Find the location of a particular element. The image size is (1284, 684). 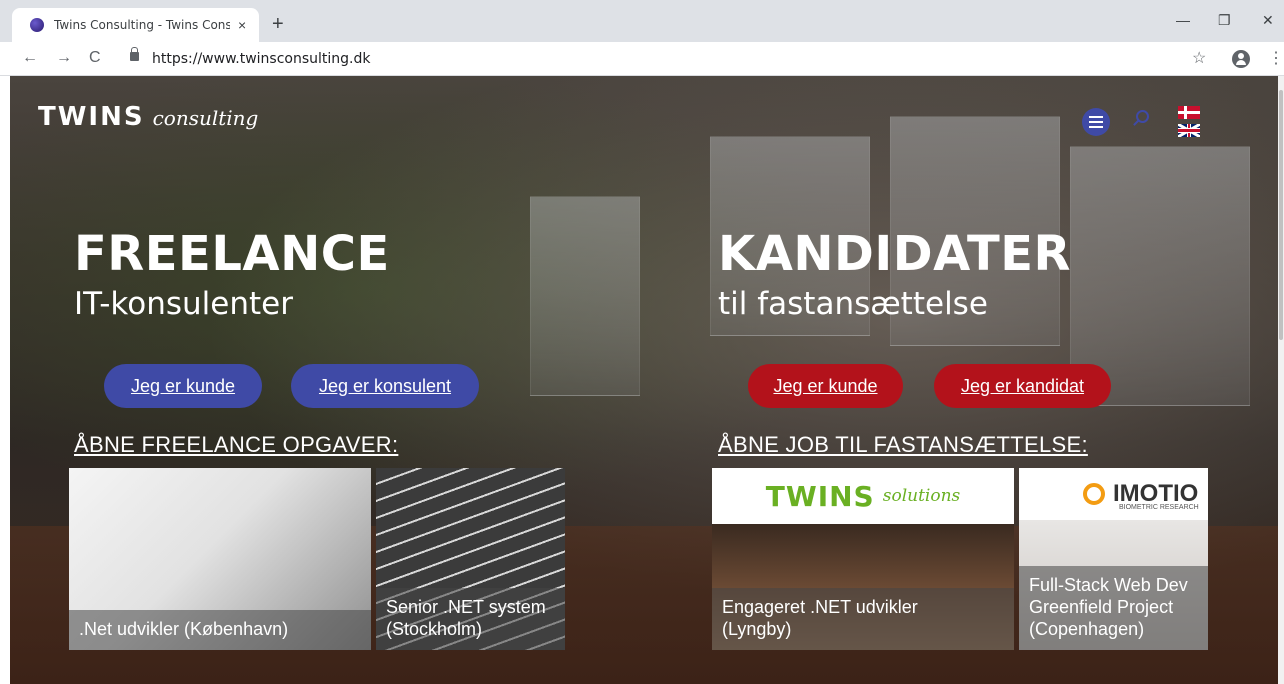

freelance-heading: FREELANCE is located at coordinates (232, 254).